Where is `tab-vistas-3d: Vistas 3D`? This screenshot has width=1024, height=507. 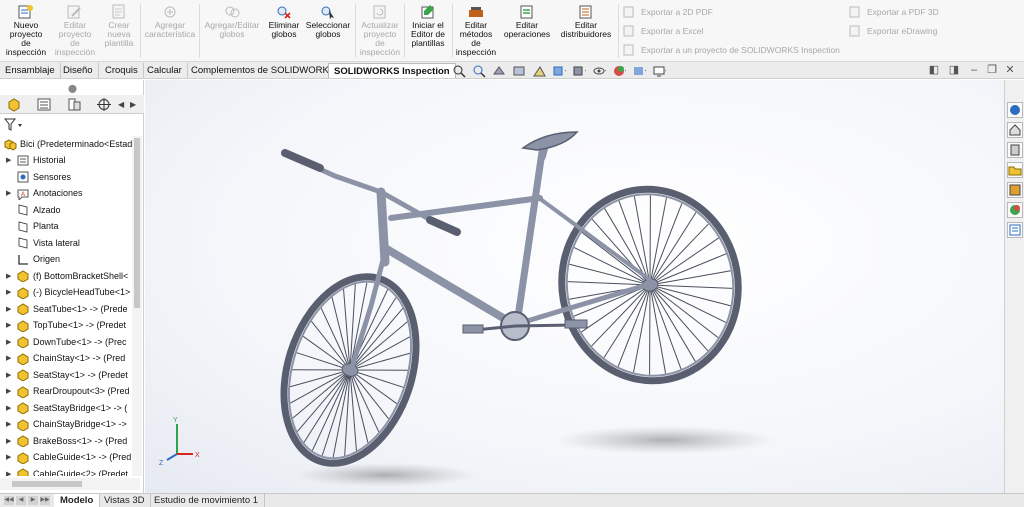 tab-vistas-3d: Vistas 3D is located at coordinates (125, 500).